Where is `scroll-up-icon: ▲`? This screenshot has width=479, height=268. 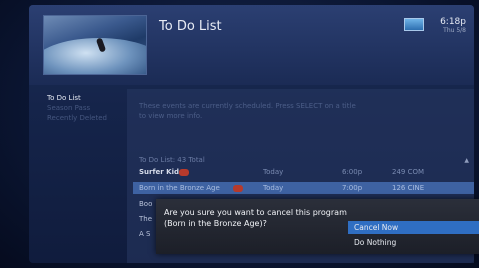
scroll-up-icon: ▲ is located at coordinates (466, 160).